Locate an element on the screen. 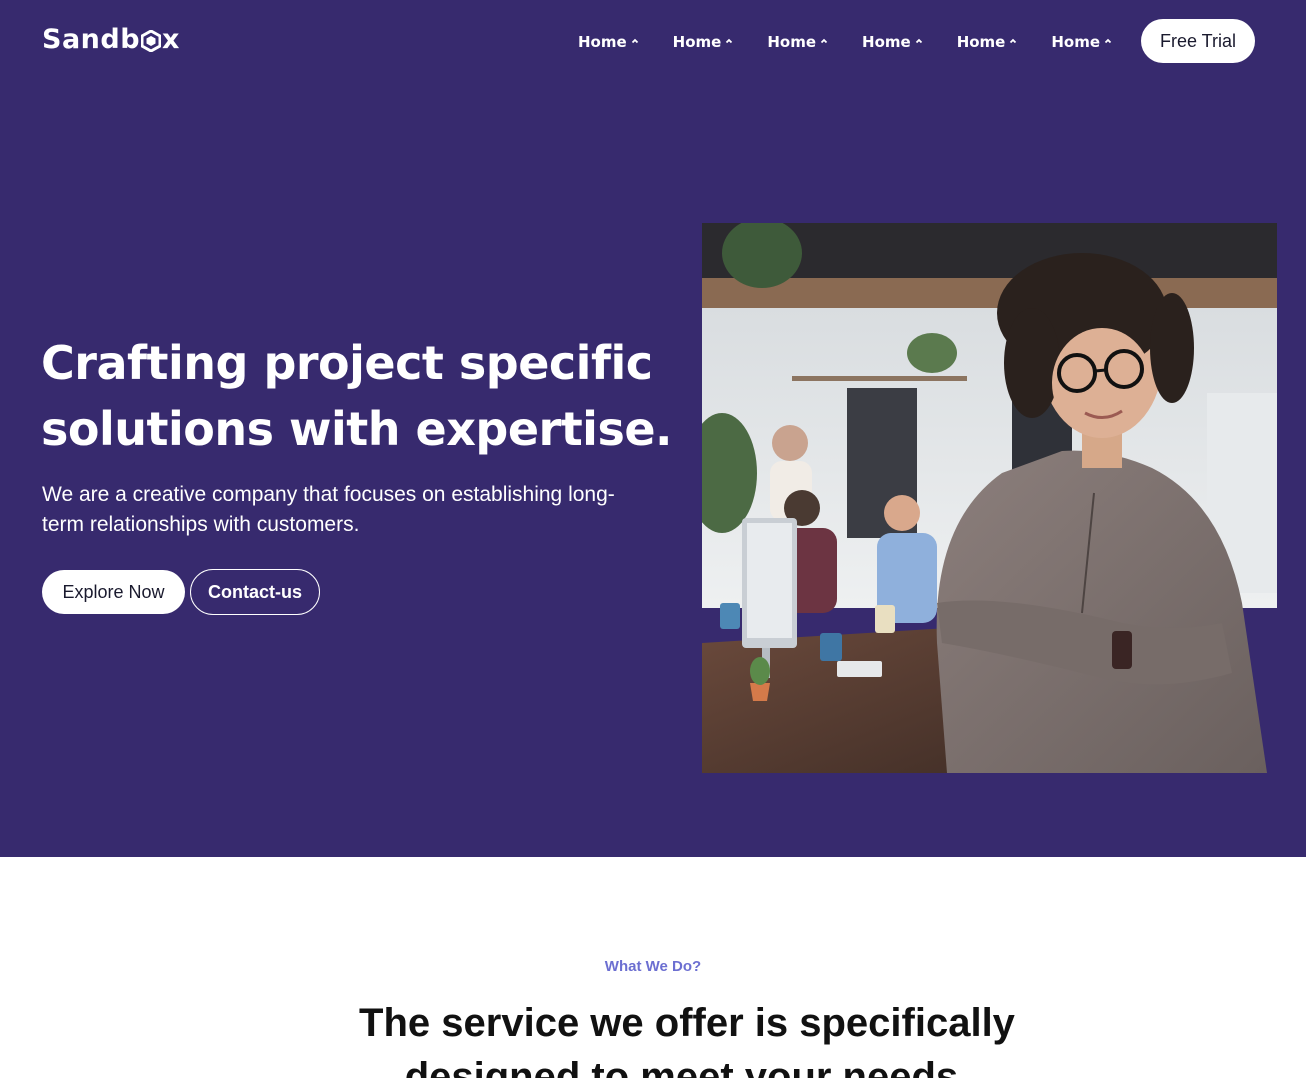 The image size is (1306, 1078). contact-us-button: Contact-us is located at coordinates (255, 592).